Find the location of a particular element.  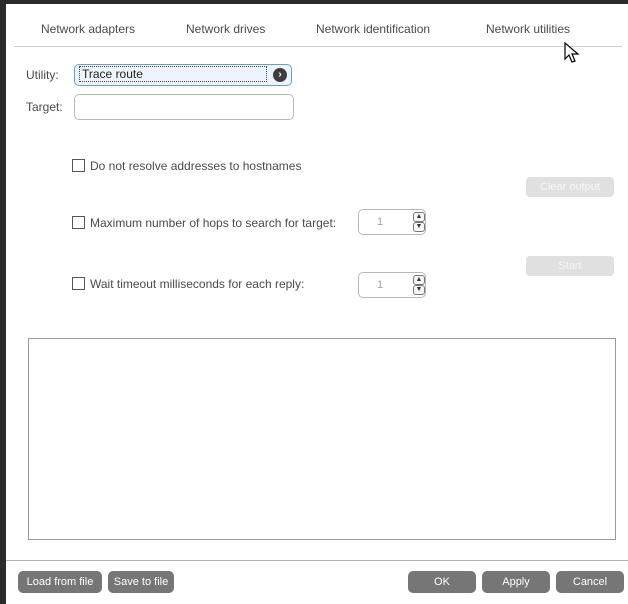

save-to-file-button: Save to file is located at coordinates (141, 582).